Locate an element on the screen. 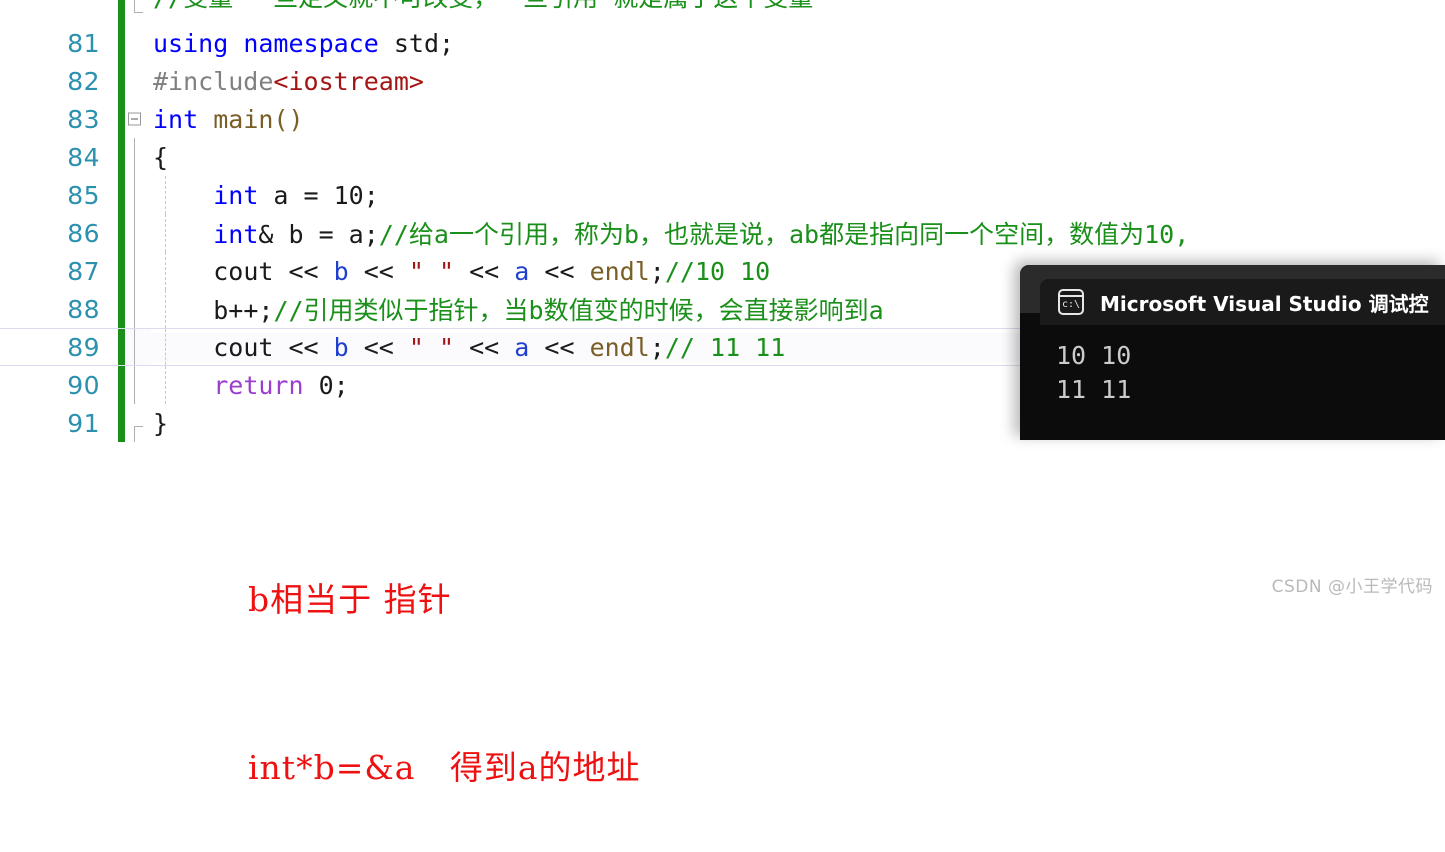 The image size is (1445, 852). line-number-91: 91 is located at coordinates (83, 423).